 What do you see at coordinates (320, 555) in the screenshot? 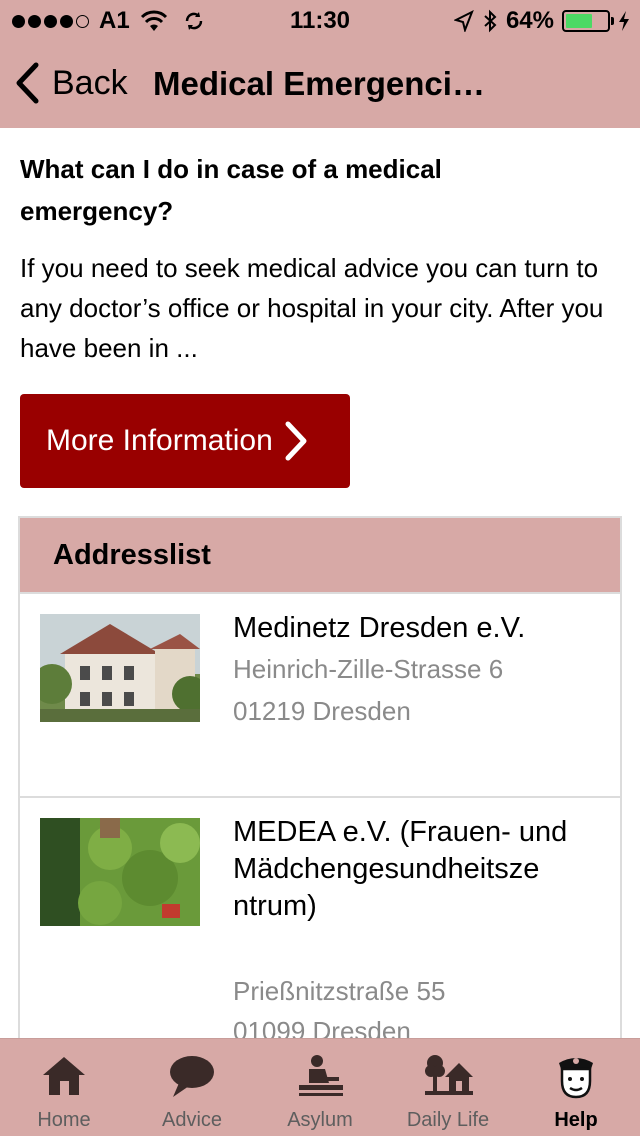
I see `address-list-header: Addresslist` at bounding box center [320, 555].